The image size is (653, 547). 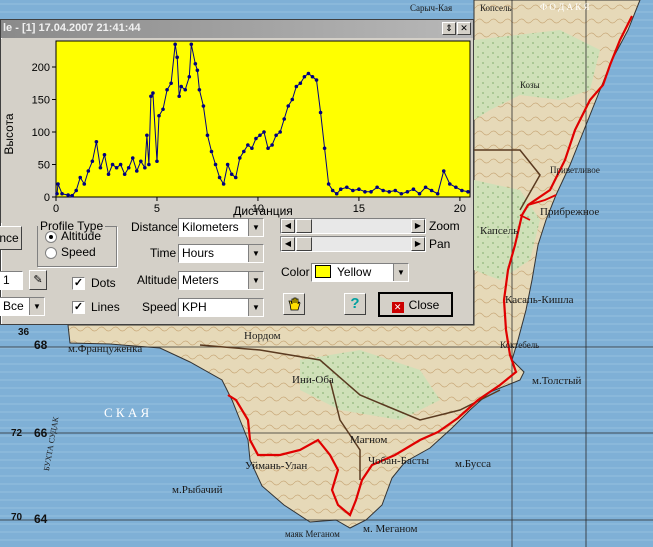 What do you see at coordinates (38, 280) in the screenshot?
I see `edit-icon: ✎` at bounding box center [38, 280].